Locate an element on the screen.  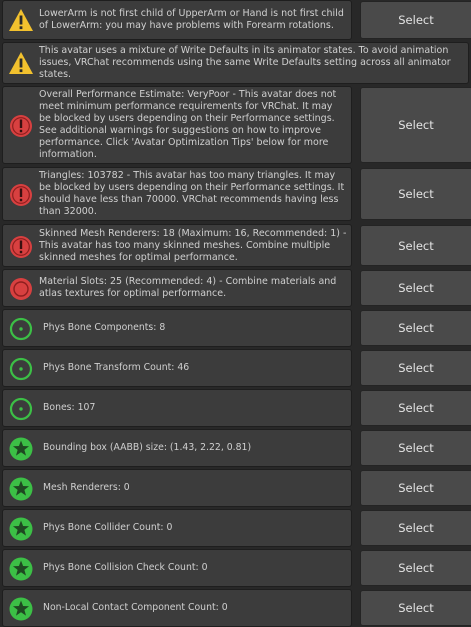
message-box: Phys Bone Collider Count: 0 is located at coordinates (177, 528).